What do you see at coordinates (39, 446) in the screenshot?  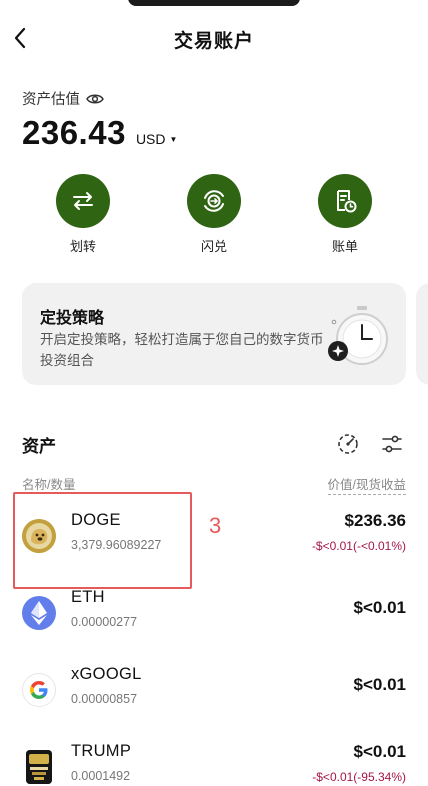 I see `assets-title: 资产` at bounding box center [39, 446].